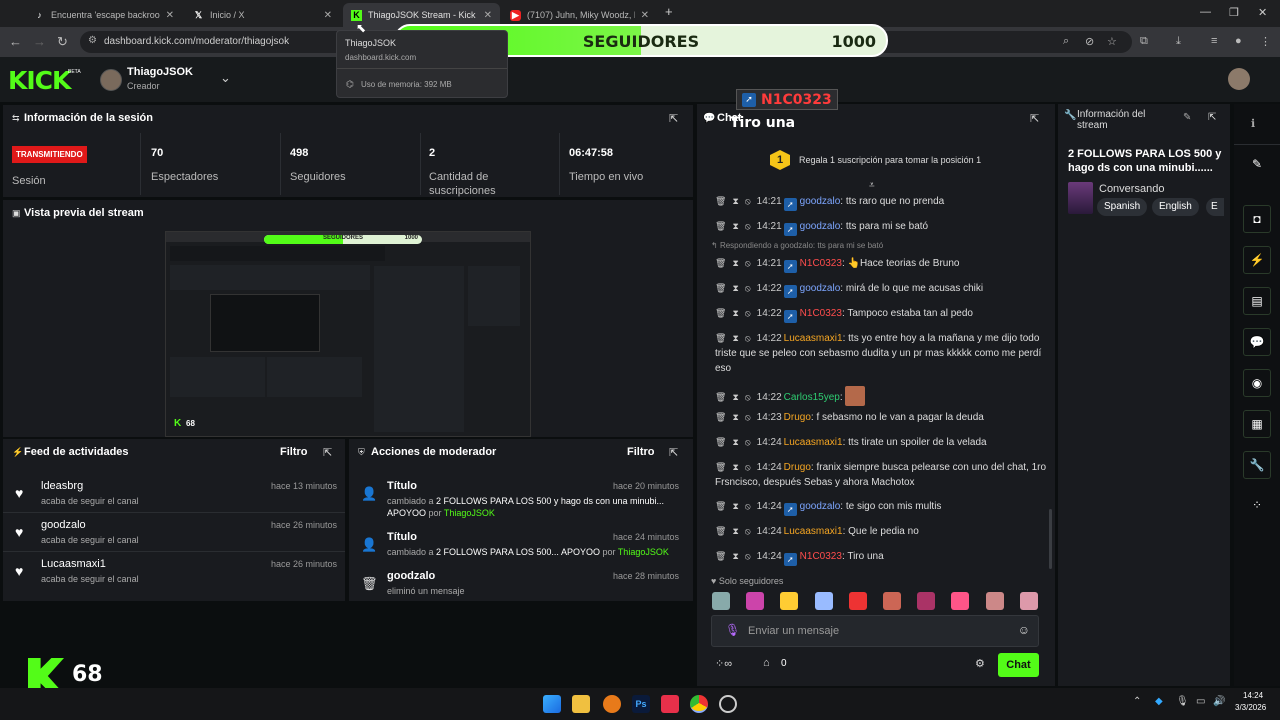 The image size is (1280, 720). I want to click on points-icon: ⁘∞, so click(723, 663).